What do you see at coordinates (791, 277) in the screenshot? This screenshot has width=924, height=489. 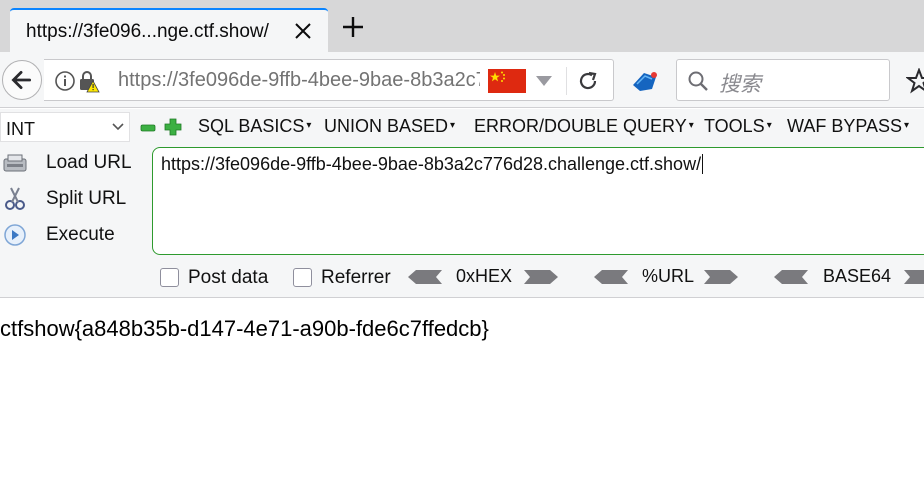 I see `base64-decode-arrow-icon` at bounding box center [791, 277].